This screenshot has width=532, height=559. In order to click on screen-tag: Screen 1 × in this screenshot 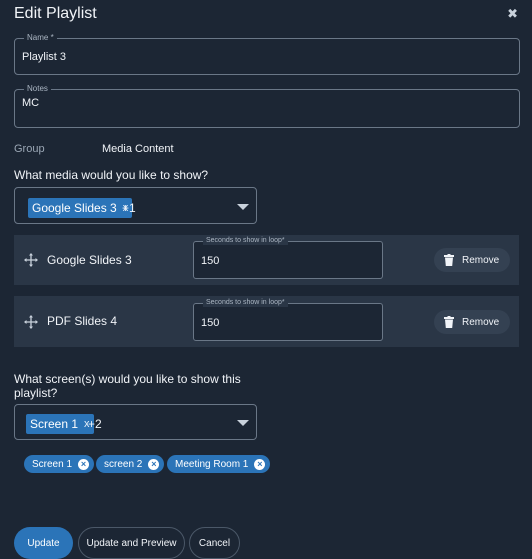, I will do `click(59, 464)`.